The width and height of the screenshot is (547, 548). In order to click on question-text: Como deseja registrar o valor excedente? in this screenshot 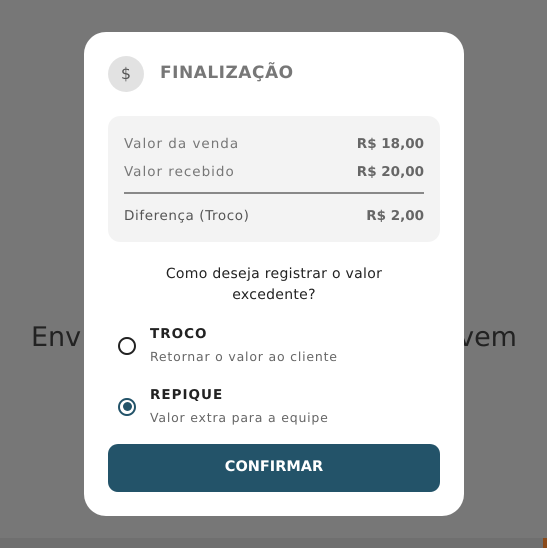, I will do `click(274, 285)`.